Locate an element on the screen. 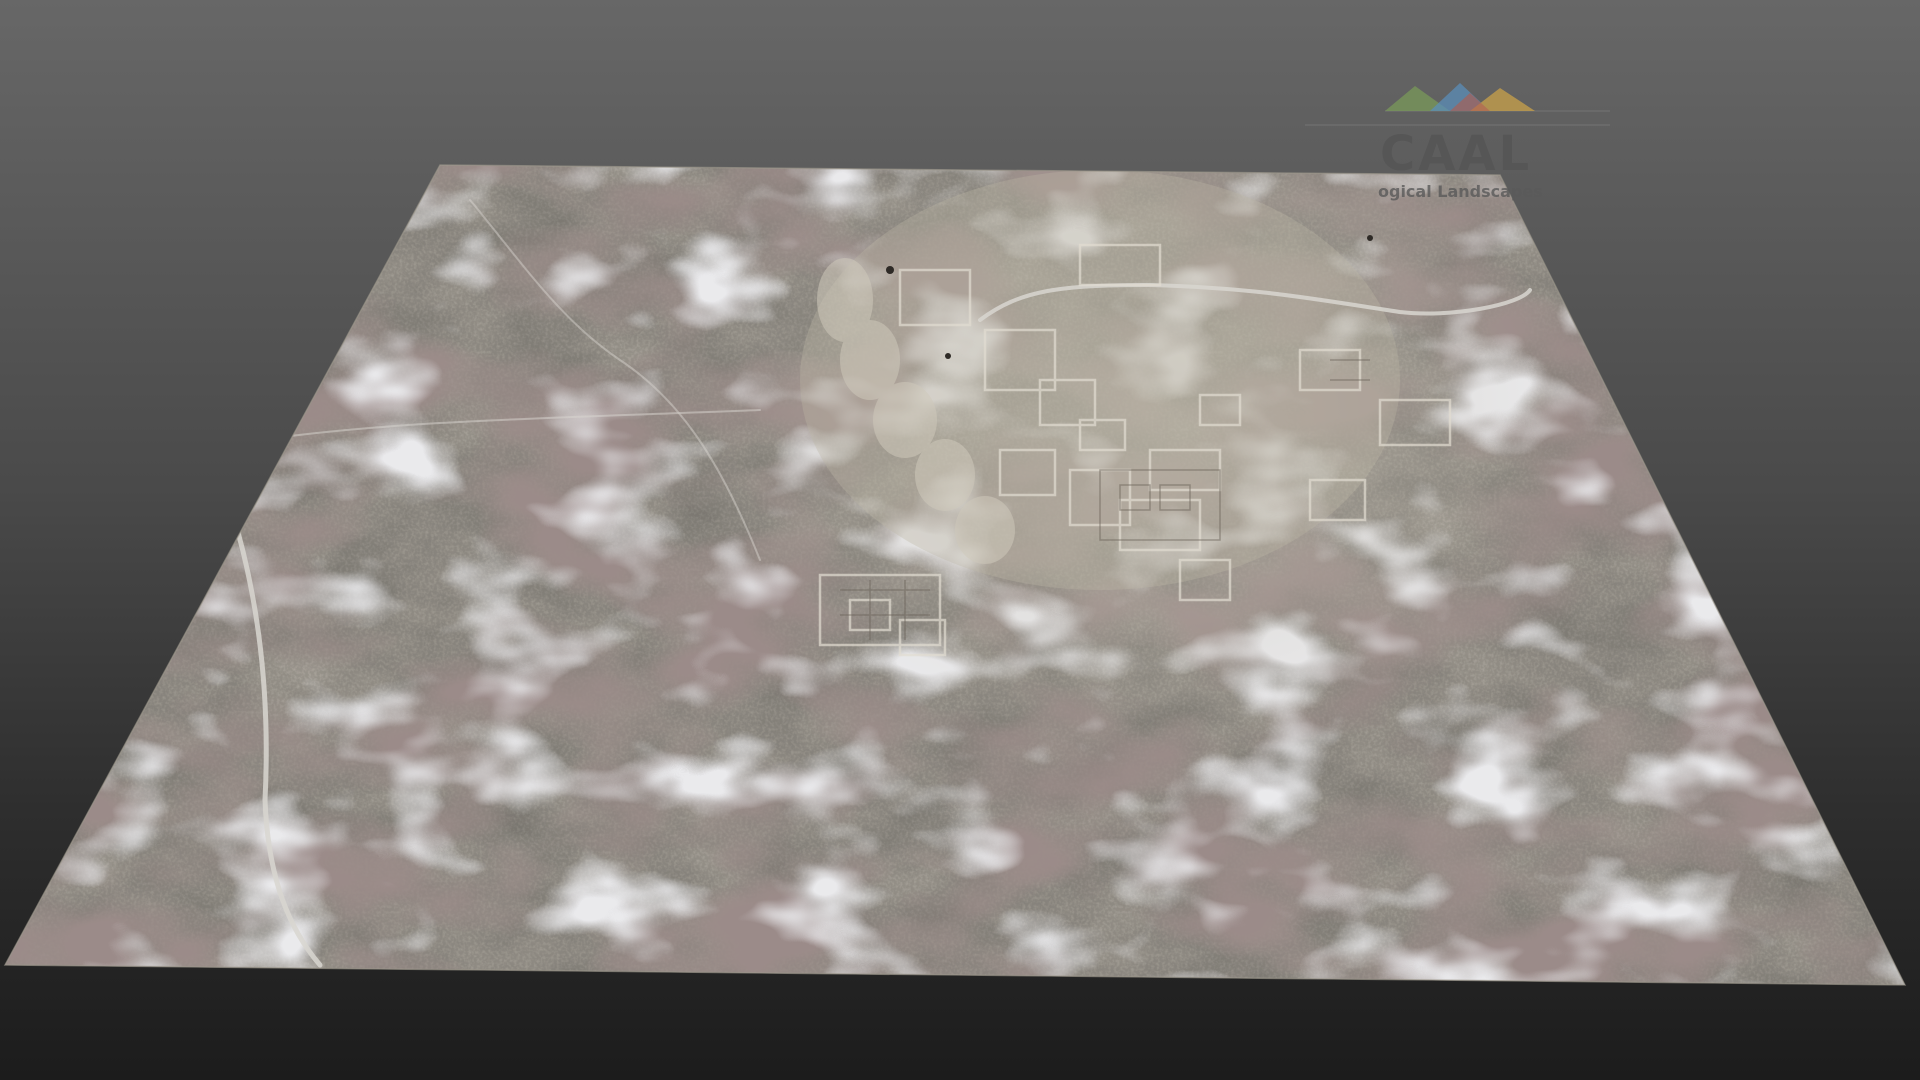 Image resolution: width=1920 pixels, height=1080 pixels. logo-title: CAAL is located at coordinates (1456, 154).